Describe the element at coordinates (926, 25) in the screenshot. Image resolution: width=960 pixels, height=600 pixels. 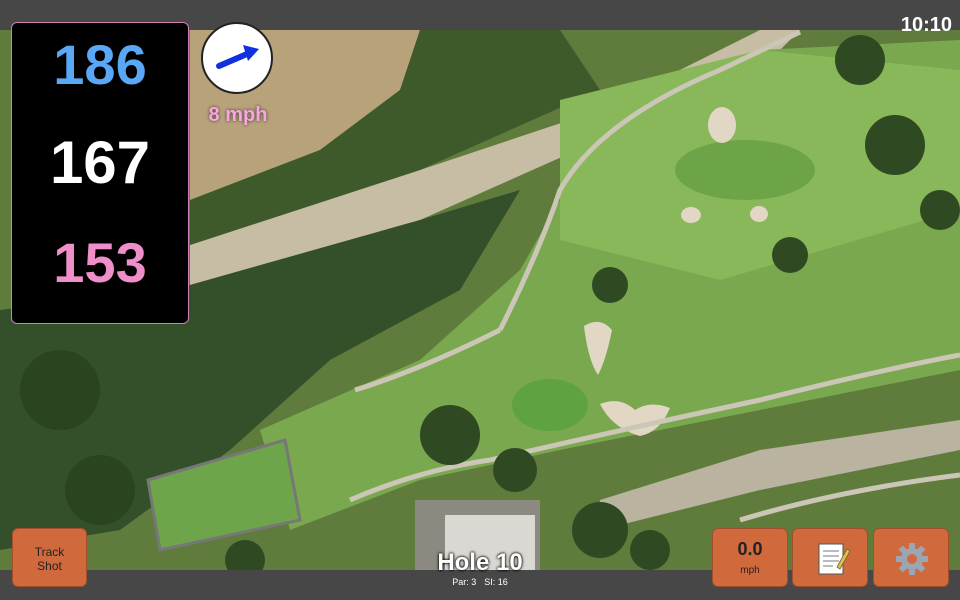
I see `clock: 10:10` at that location.